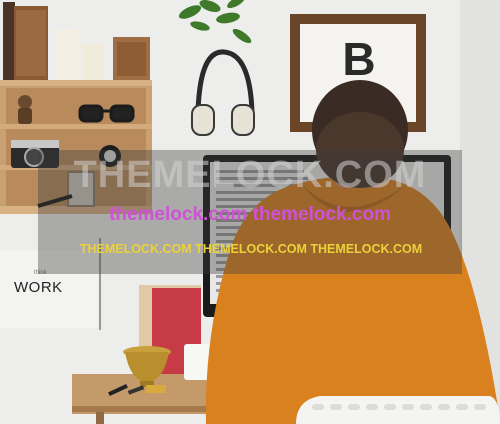 The image size is (500, 424). Describe the element at coordinates (25, 109) in the screenshot. I see `figurine` at that location.